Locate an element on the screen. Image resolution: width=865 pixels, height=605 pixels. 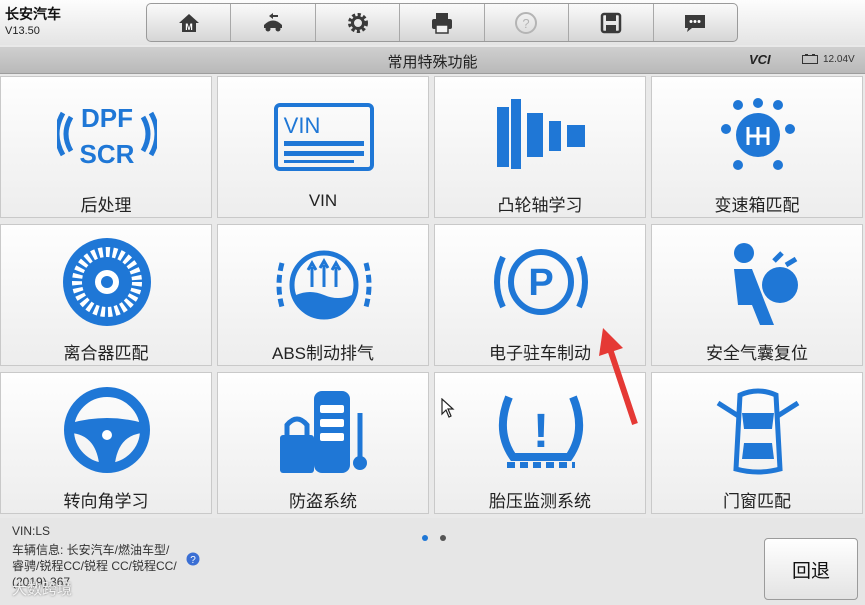
save-icon is located at coordinates (611, 22).